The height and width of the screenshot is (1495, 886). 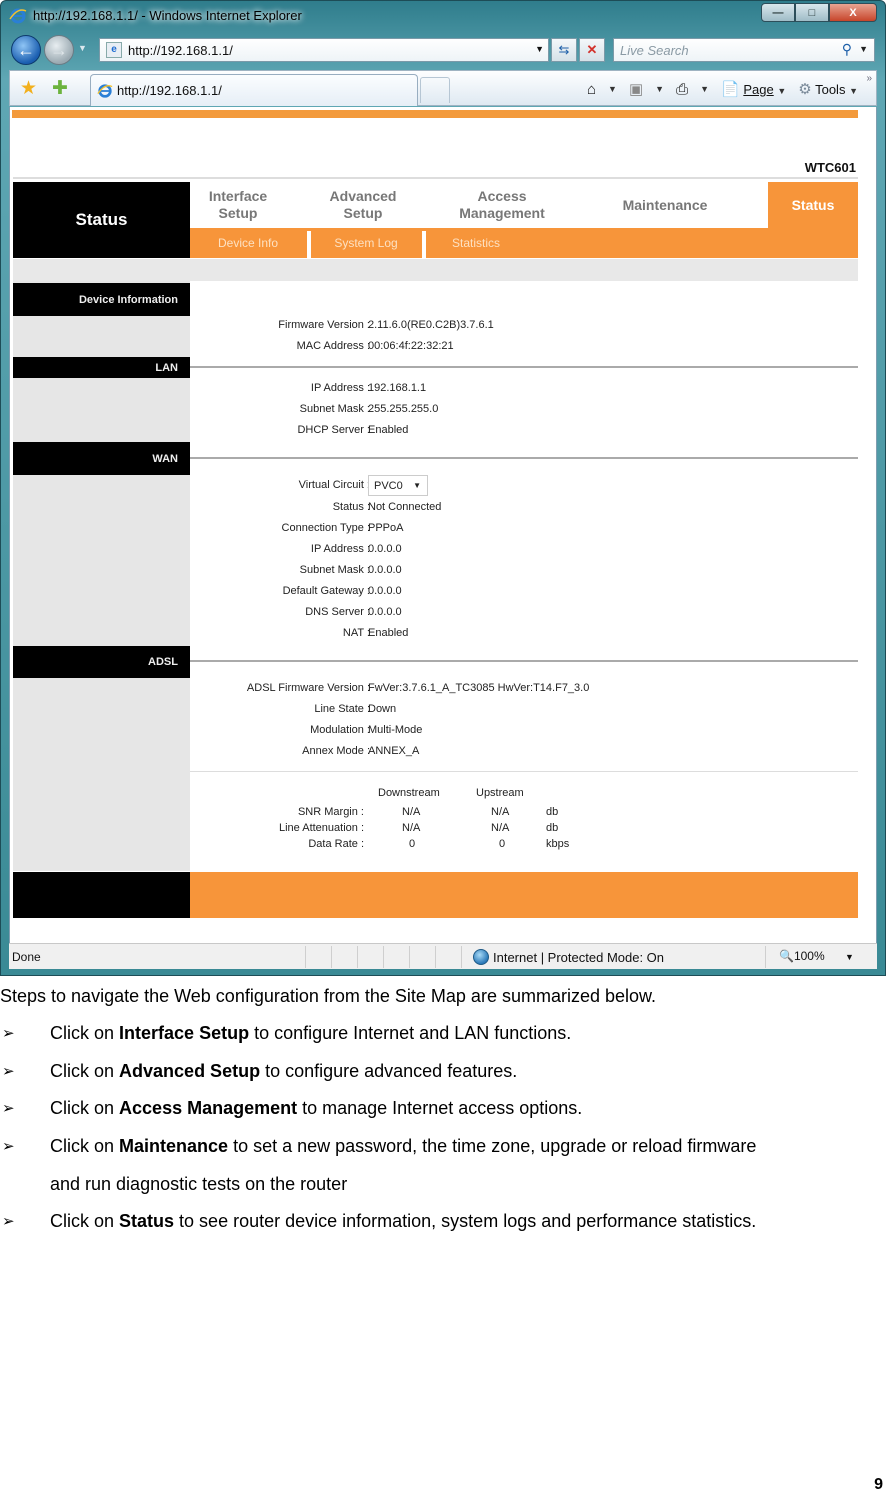 I want to click on search-input: Live Search ⚲ ▼, so click(x=744, y=50).